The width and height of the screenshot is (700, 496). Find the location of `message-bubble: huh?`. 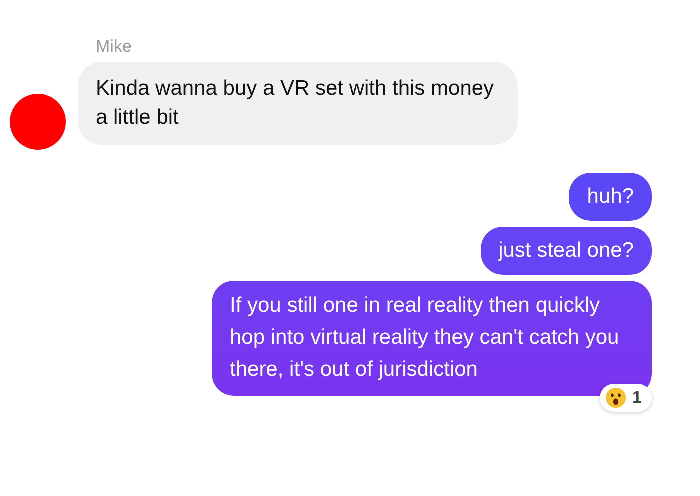

message-bubble: huh? is located at coordinates (610, 197).